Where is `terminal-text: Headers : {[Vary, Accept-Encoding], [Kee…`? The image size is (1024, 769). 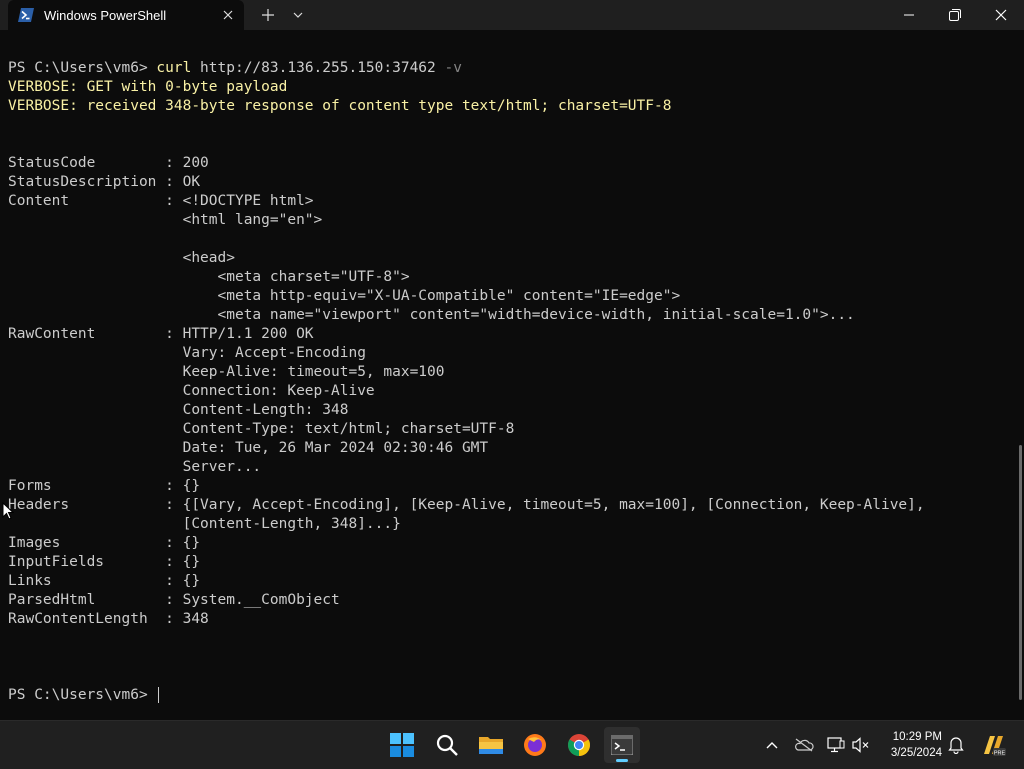 terminal-text: Headers : {[Vary, Accept-Encoding], [Kee… is located at coordinates (466, 505).